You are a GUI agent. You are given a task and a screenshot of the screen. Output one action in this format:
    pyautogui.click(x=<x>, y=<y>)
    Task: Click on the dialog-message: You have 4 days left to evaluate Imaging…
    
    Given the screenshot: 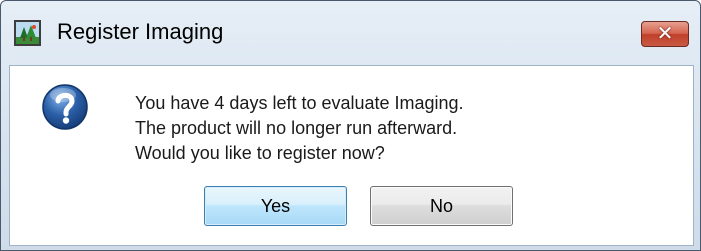 What is the action you would take?
    pyautogui.click(x=299, y=128)
    